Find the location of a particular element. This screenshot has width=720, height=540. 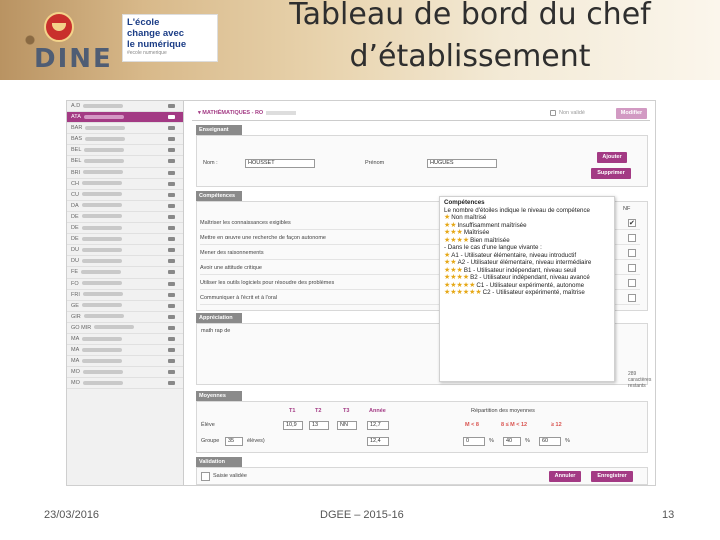

legend-text: Bien maîtrisée is located at coordinates (490, 240).